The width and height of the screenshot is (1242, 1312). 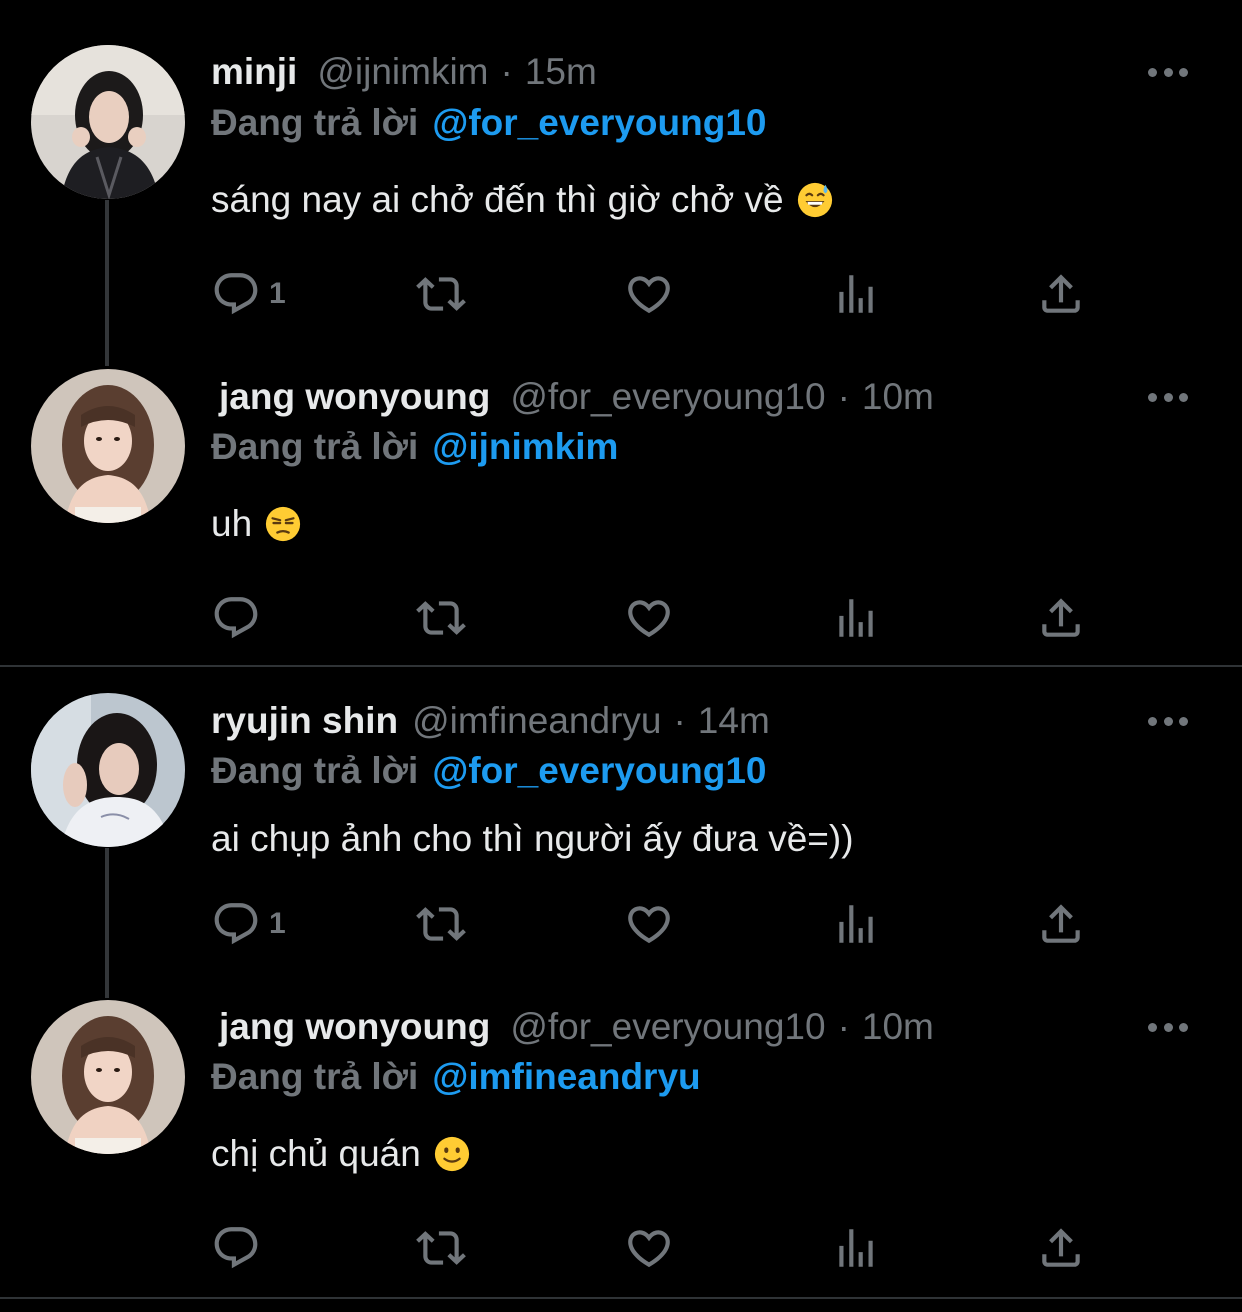 I want to click on user-handle: @imfineandryu, so click(x=536, y=721).